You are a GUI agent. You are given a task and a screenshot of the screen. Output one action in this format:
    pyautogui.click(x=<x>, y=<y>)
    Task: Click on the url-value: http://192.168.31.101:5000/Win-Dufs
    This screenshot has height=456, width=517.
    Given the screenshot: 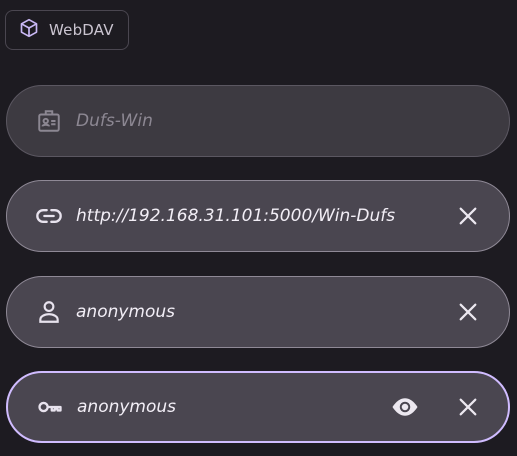 What is the action you would take?
    pyautogui.click(x=235, y=216)
    